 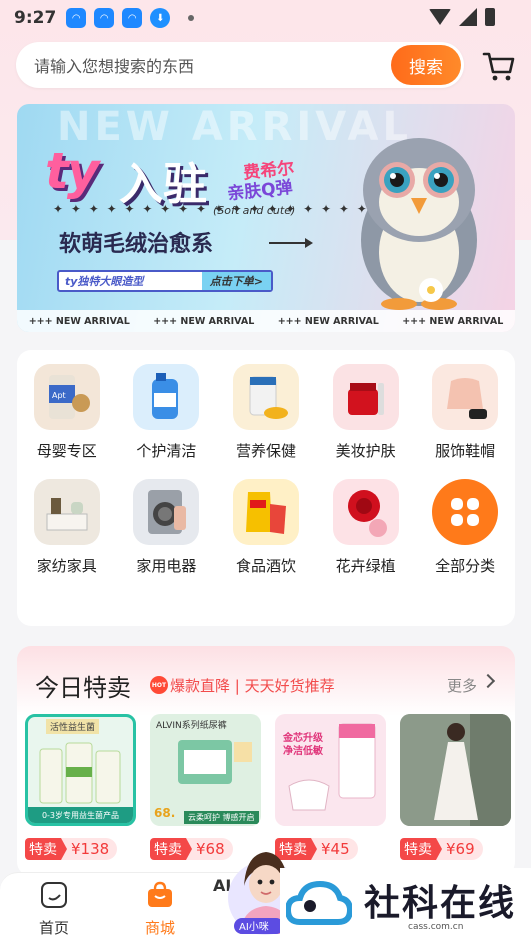 I want to click on category-label: 母婴专区, so click(x=66, y=451).